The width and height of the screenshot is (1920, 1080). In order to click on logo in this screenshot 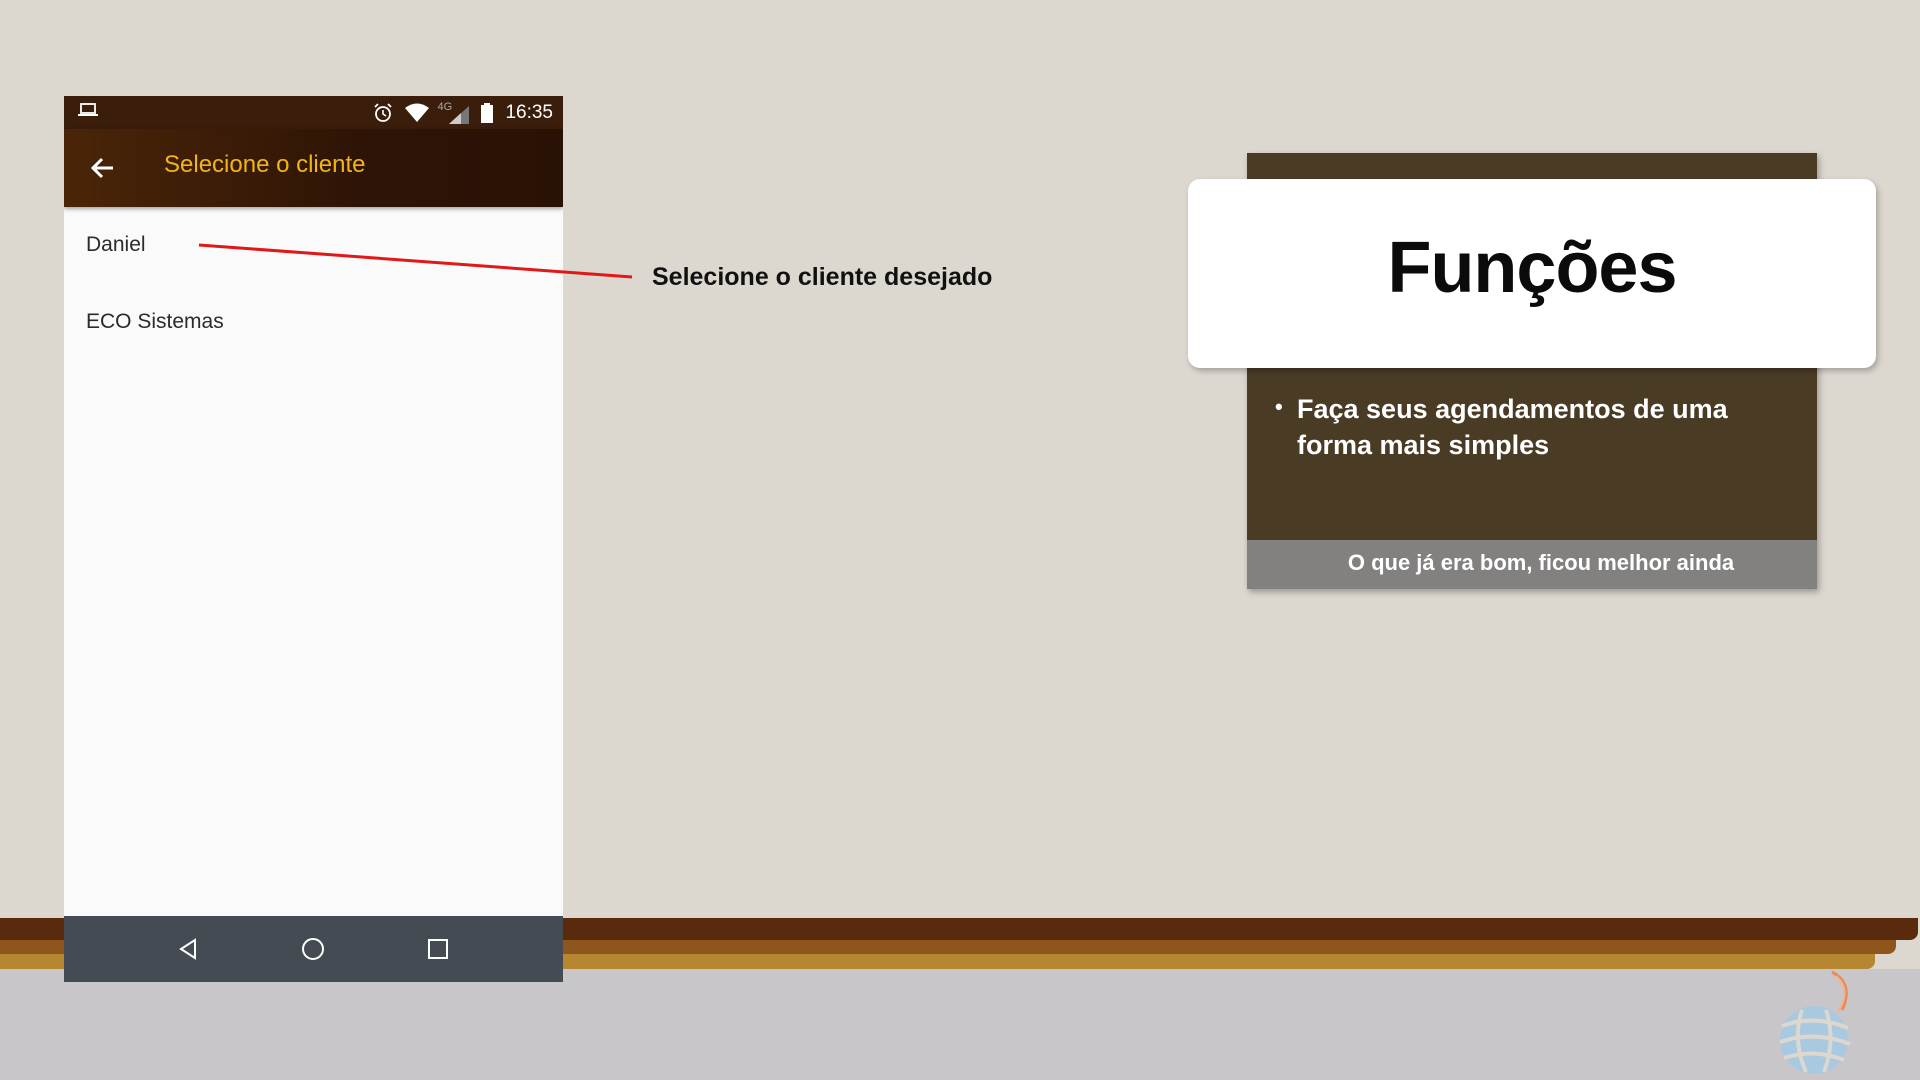, I will do `click(1815, 1022)`.